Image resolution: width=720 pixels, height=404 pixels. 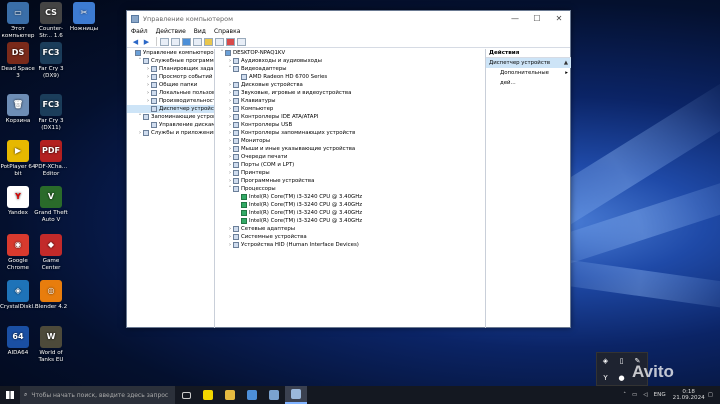 I want to click on desktop-icon: PDF PDF-XCha... Editor, so click(x=51, y=158).